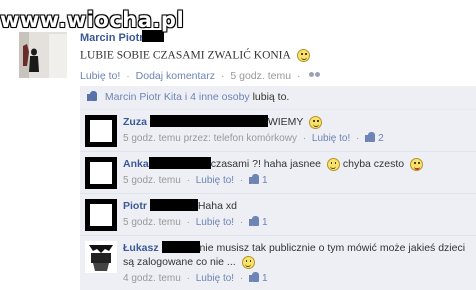 This screenshot has height=290, width=476. Describe the element at coordinates (381, 138) in the screenshot. I see `like-count-value: 2` at that location.